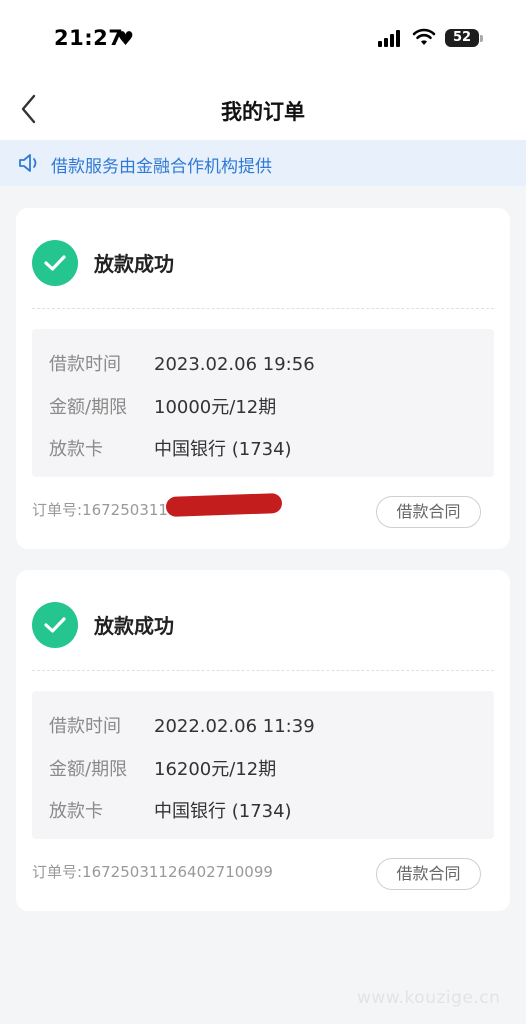 The width and height of the screenshot is (526, 1024). Describe the element at coordinates (152, 872) in the screenshot. I see `order-number: 订单号:16725031126402710099` at that location.